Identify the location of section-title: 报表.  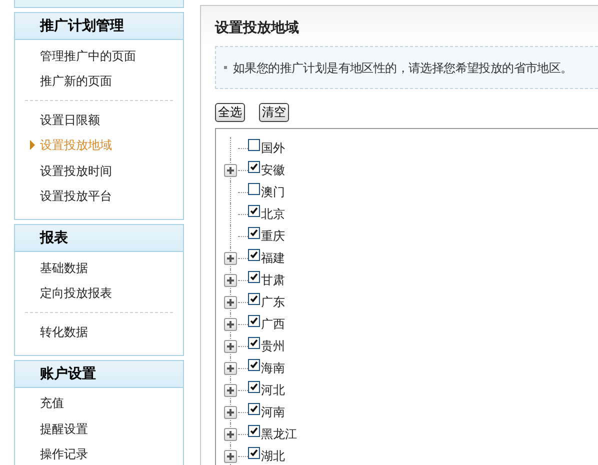
(99, 238).